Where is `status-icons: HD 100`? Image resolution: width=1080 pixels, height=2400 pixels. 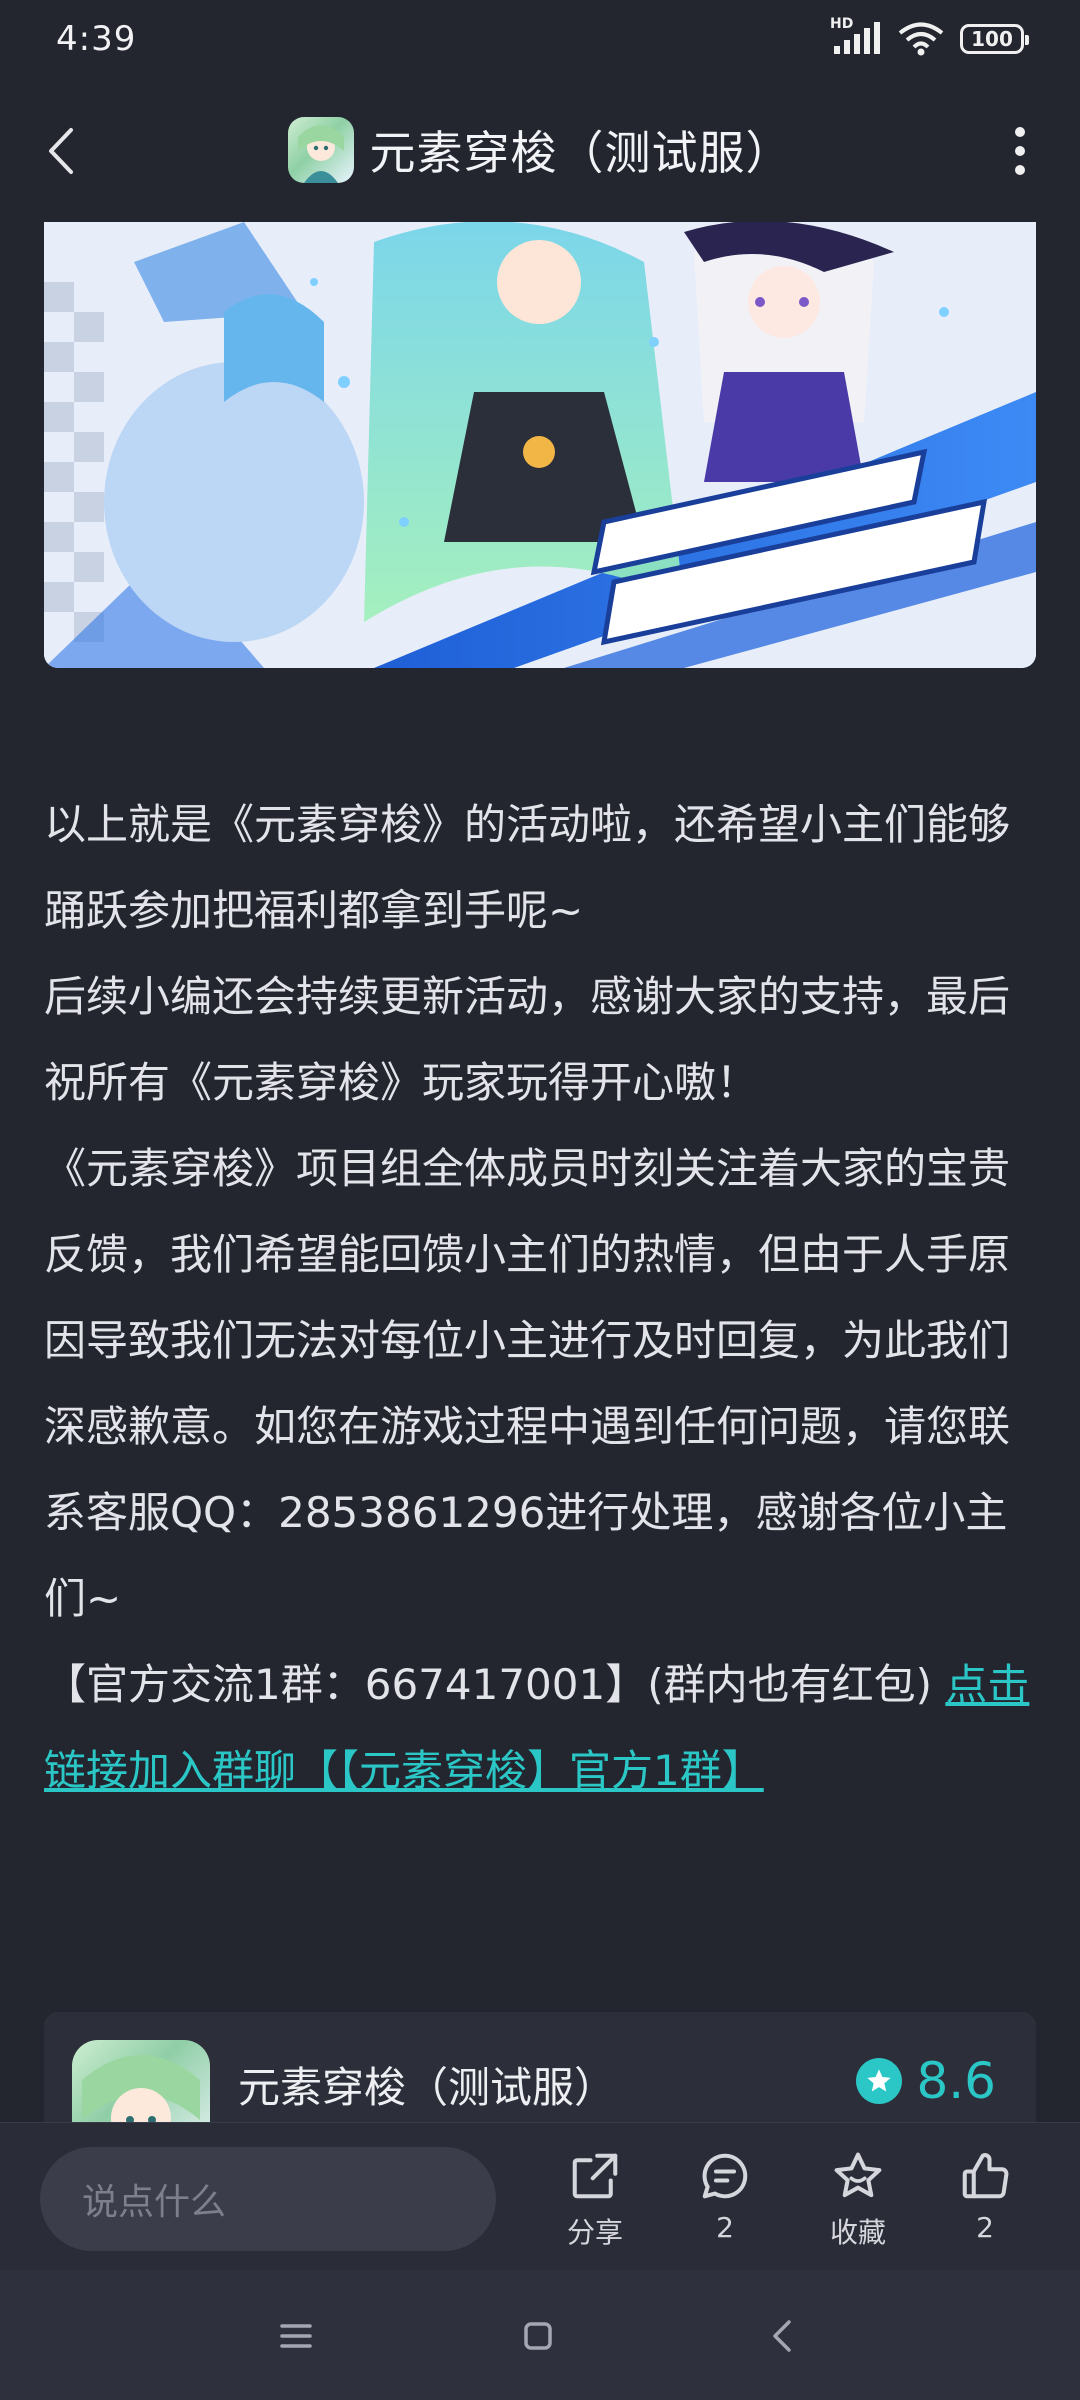
status-icons: HD 100 is located at coordinates (929, 36).